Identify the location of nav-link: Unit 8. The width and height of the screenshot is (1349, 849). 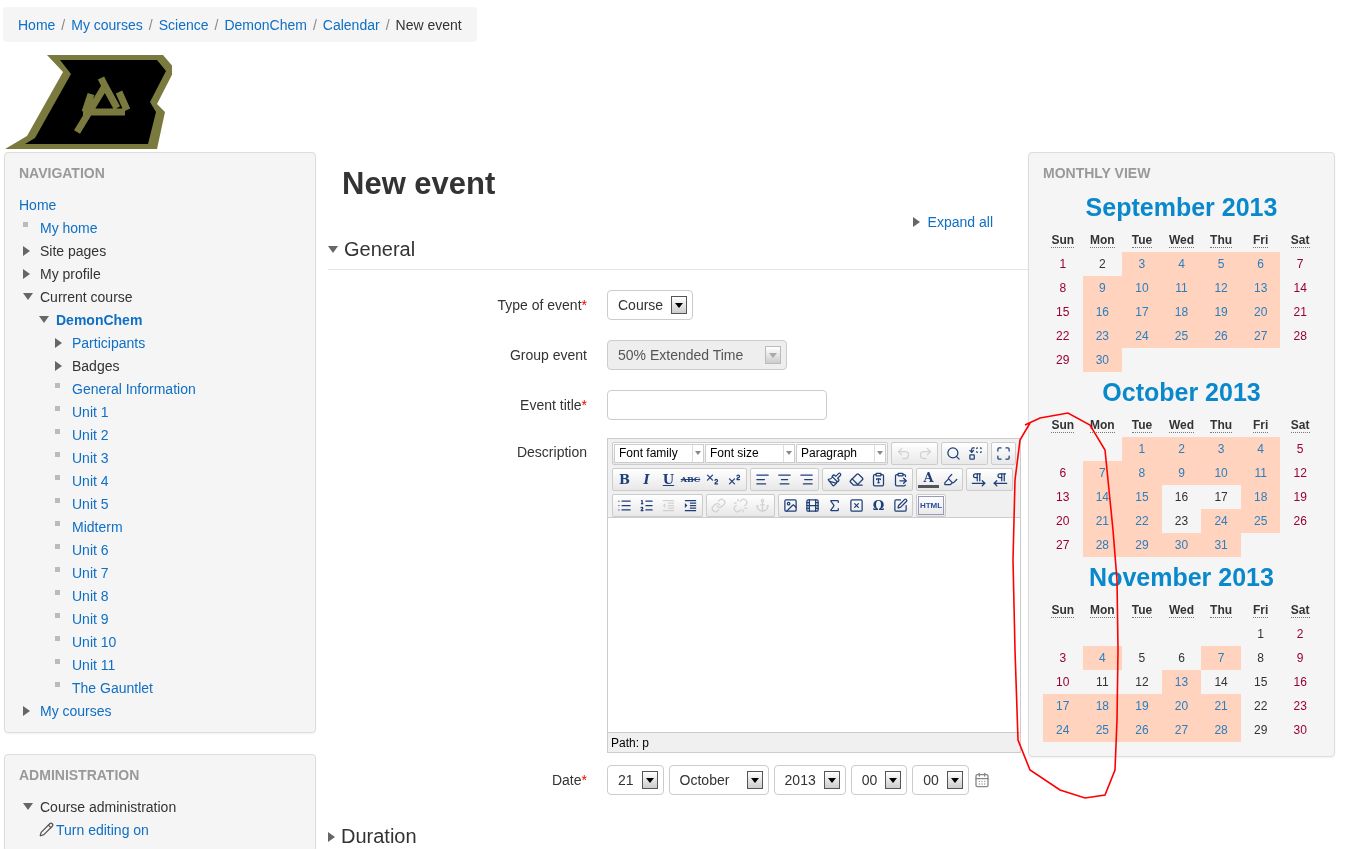
(90, 595).